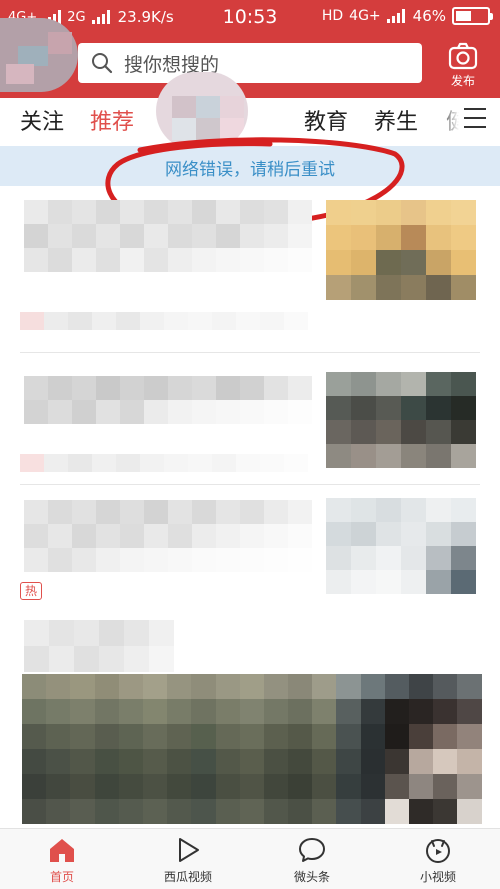 The width and height of the screenshot is (500, 889). Describe the element at coordinates (250, 121) in the screenshot. I see `category-tabs: 关注 推荐 热点 教育 养生 健` at that location.